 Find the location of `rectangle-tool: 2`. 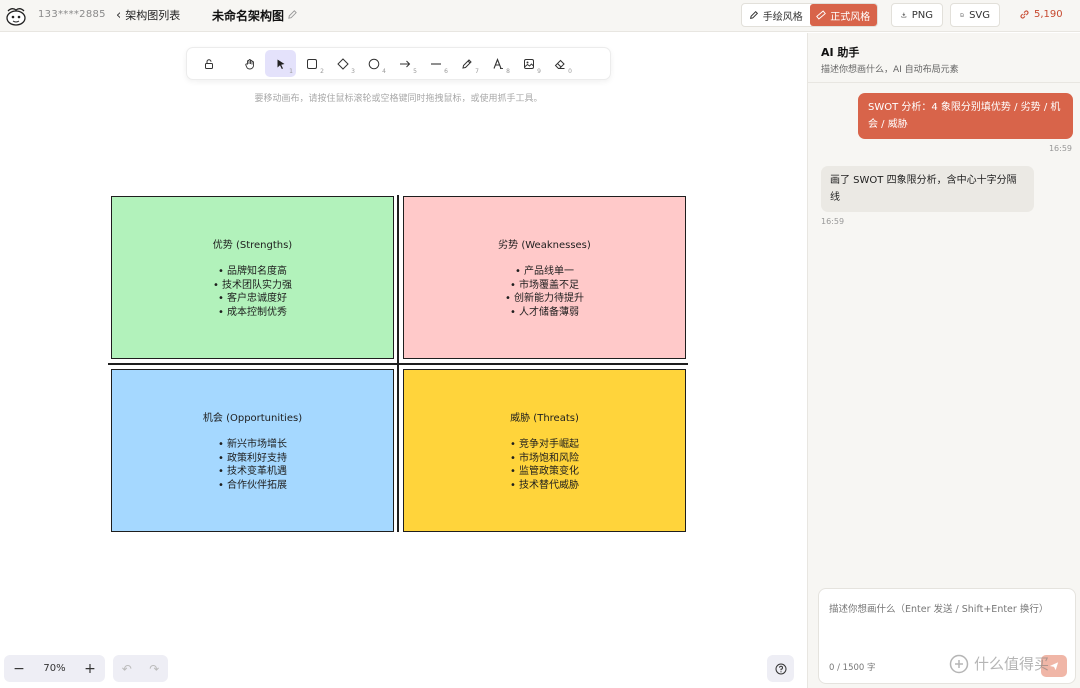

rectangle-tool: 2 is located at coordinates (311, 63).